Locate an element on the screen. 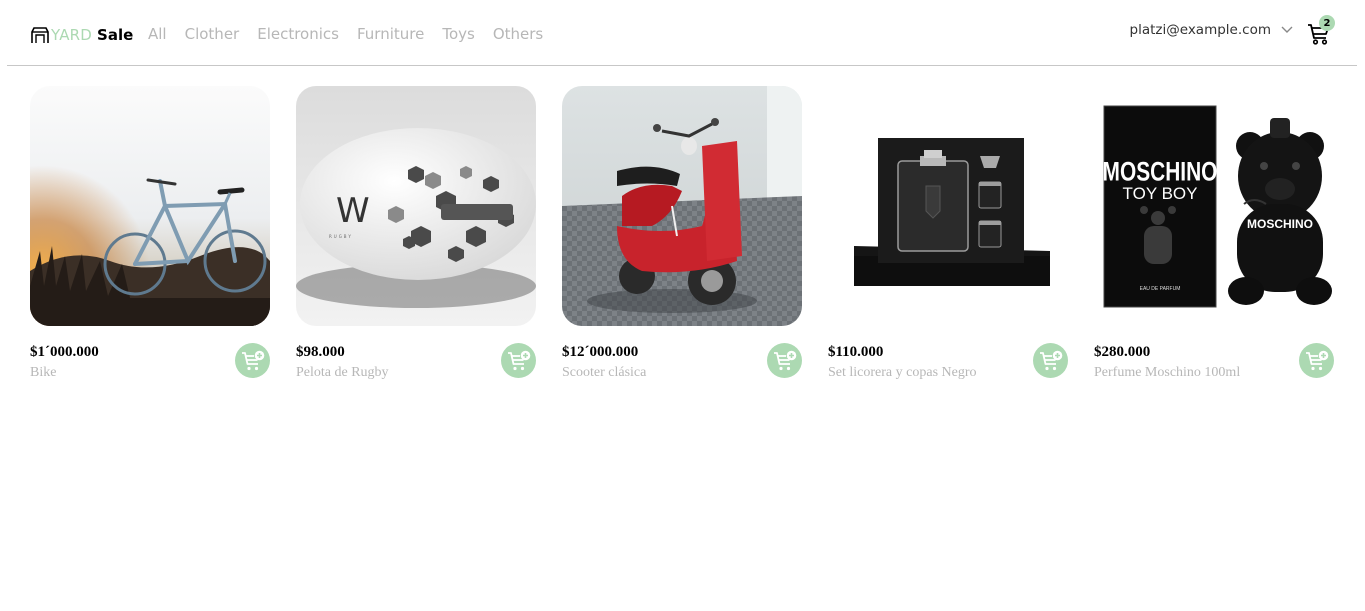 Image resolution: width=1365 pixels, height=611 pixels. svg-text: RUGBY is located at coordinates (341, 236).